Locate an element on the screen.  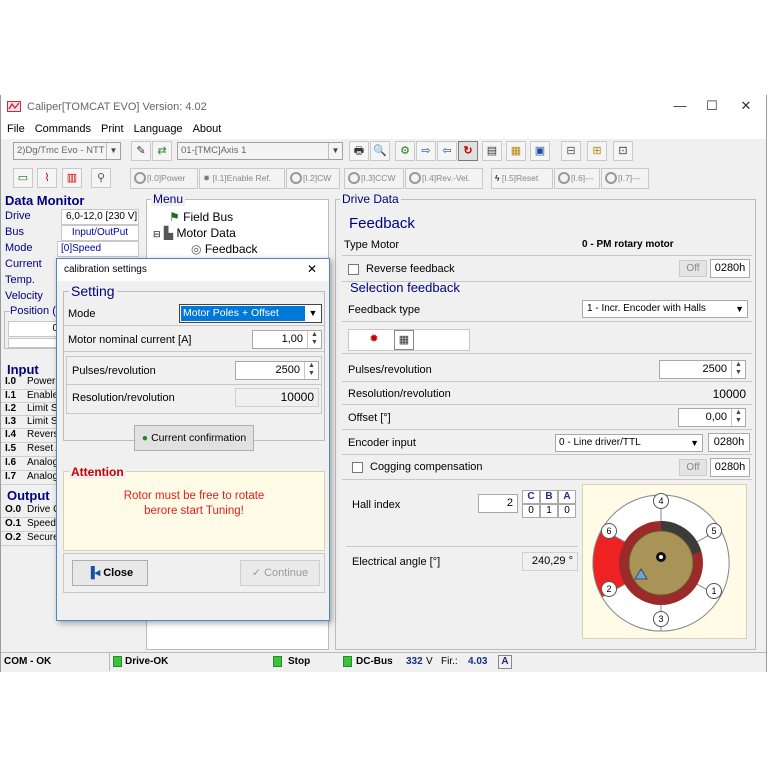
cogging-state: Off is located at coordinates (693, 467).